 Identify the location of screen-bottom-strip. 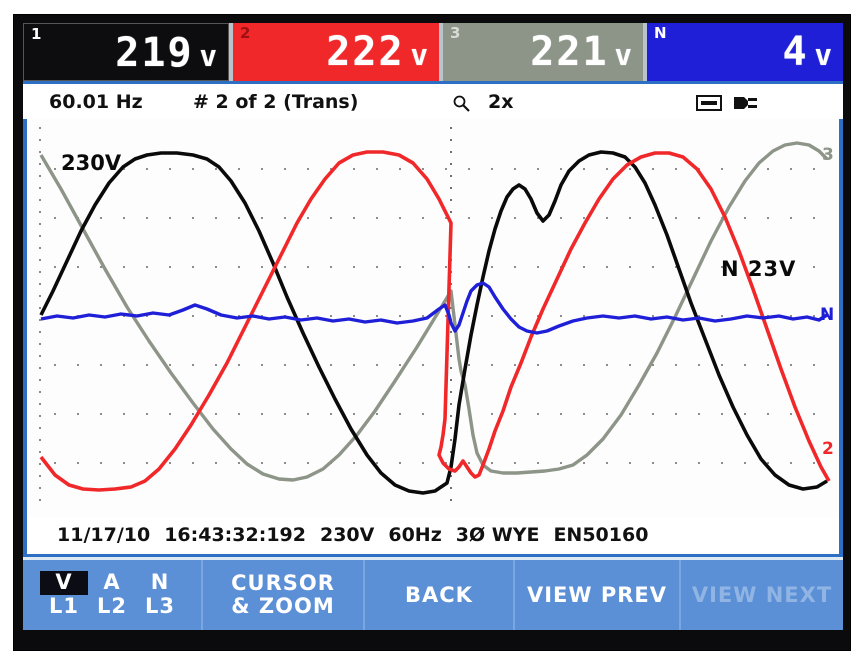
(433, 637).